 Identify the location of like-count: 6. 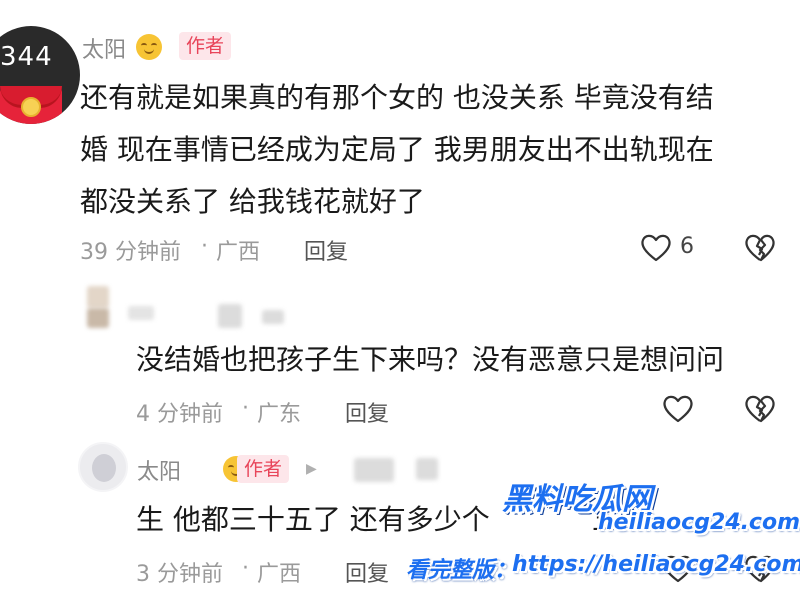
(687, 246).